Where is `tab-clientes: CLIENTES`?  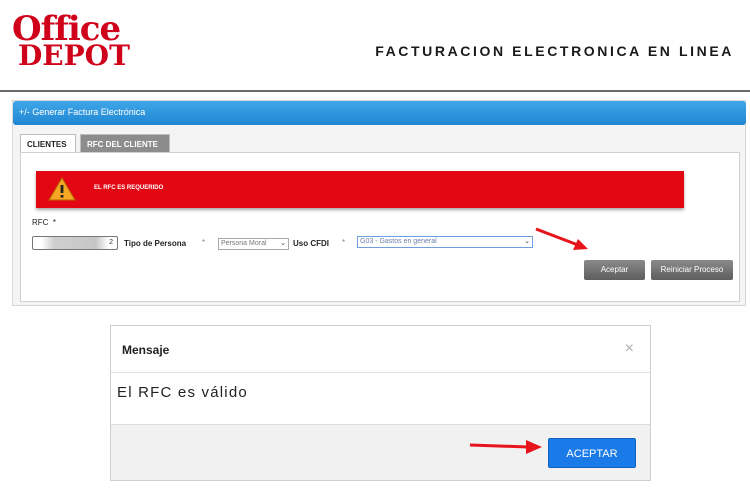
tab-clientes: CLIENTES is located at coordinates (48, 143).